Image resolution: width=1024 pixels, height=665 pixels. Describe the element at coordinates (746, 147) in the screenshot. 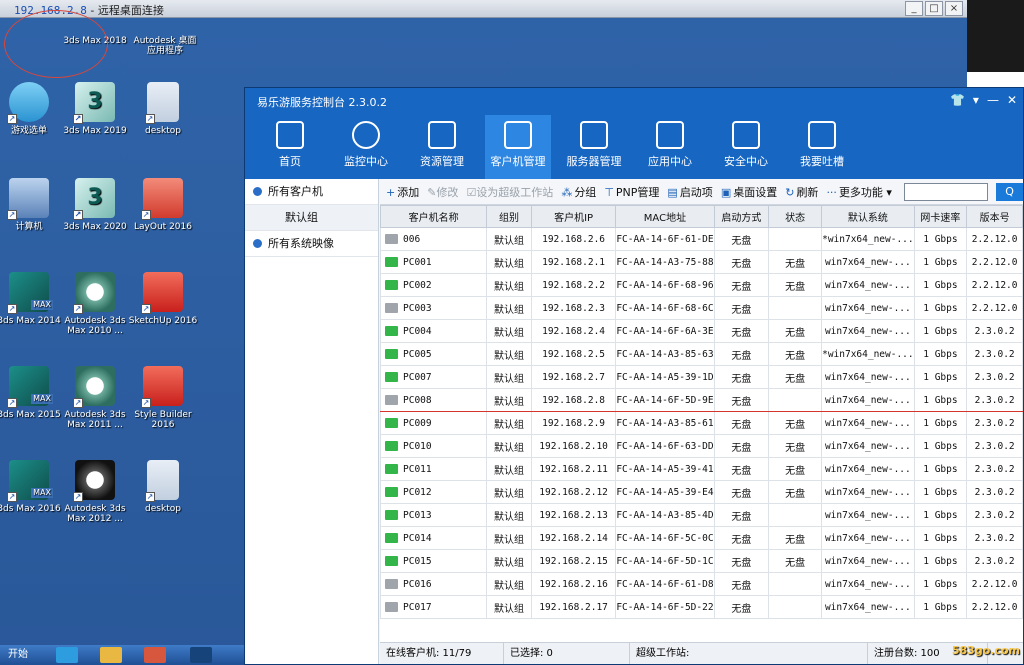

I see `nav-shield: 安全中心` at that location.